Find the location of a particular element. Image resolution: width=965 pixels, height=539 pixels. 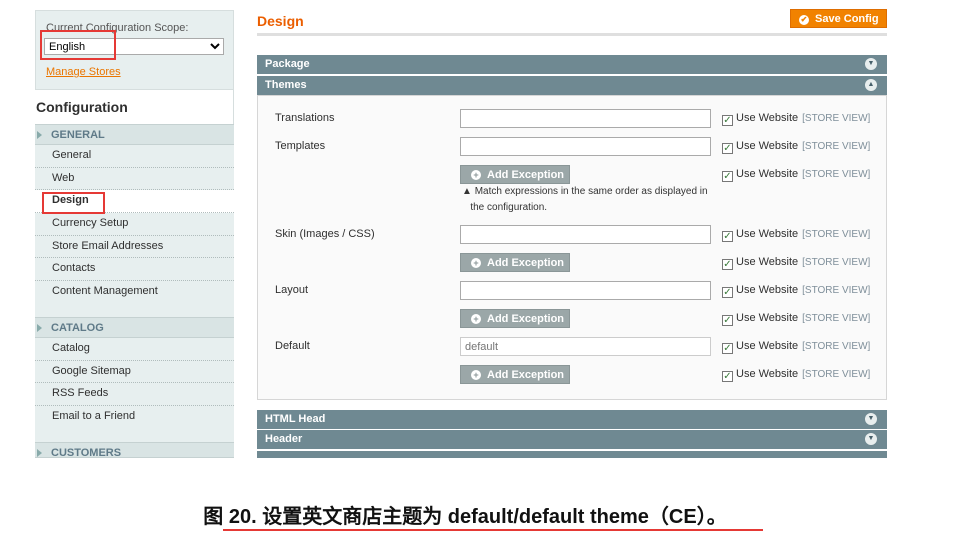

collapse-icon: ▲ is located at coordinates (871, 85).